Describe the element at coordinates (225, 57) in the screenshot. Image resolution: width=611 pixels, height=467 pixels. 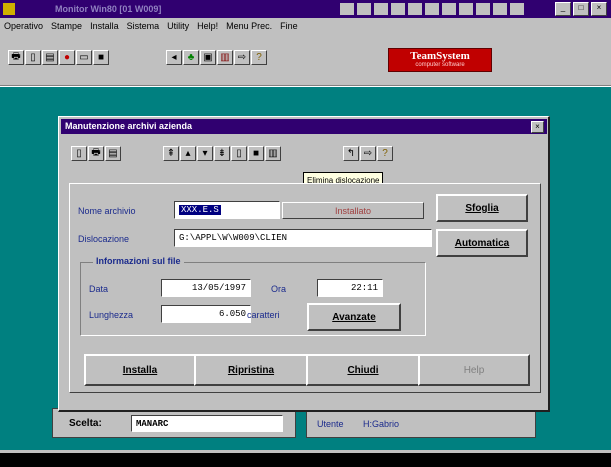
I see `books-icon: ▥` at that location.